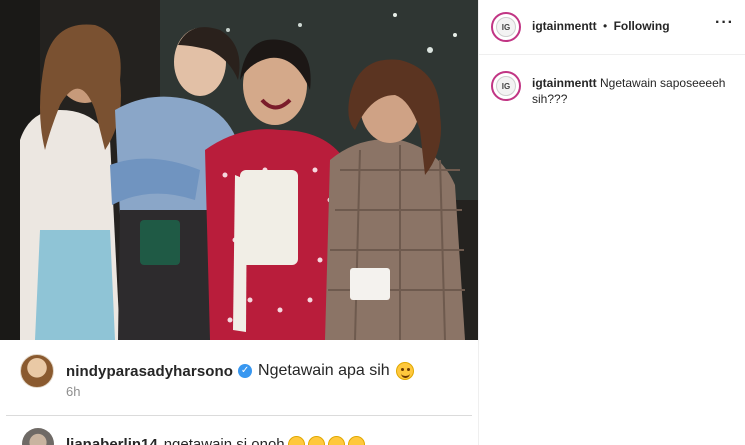  I want to click on comment-text: Ngetawain apa sih, so click(324, 370).